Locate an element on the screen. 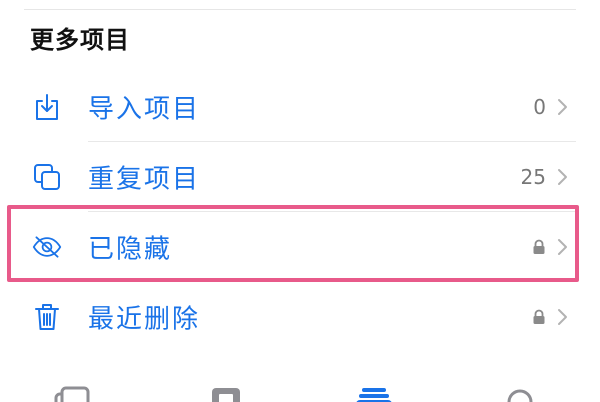 The width and height of the screenshot is (600, 402). import-icon is located at coordinates (47, 107).